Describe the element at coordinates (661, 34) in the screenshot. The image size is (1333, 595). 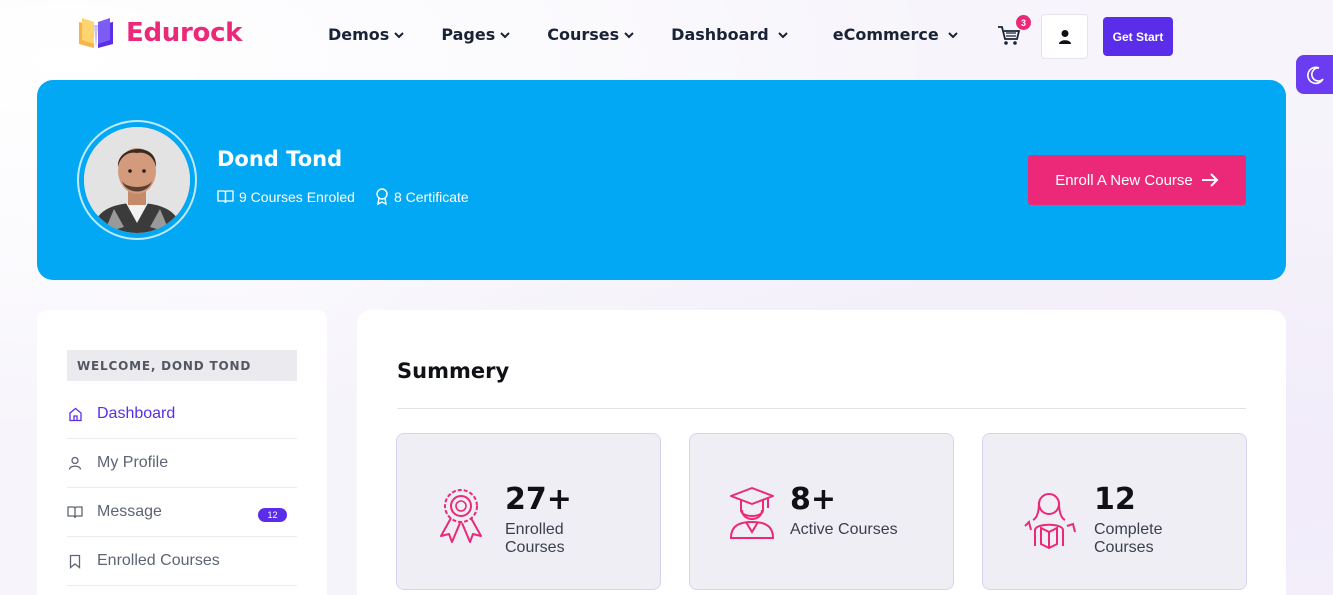
I see `main-nav: Demos Pages Courses Dashboard eCommerce` at that location.